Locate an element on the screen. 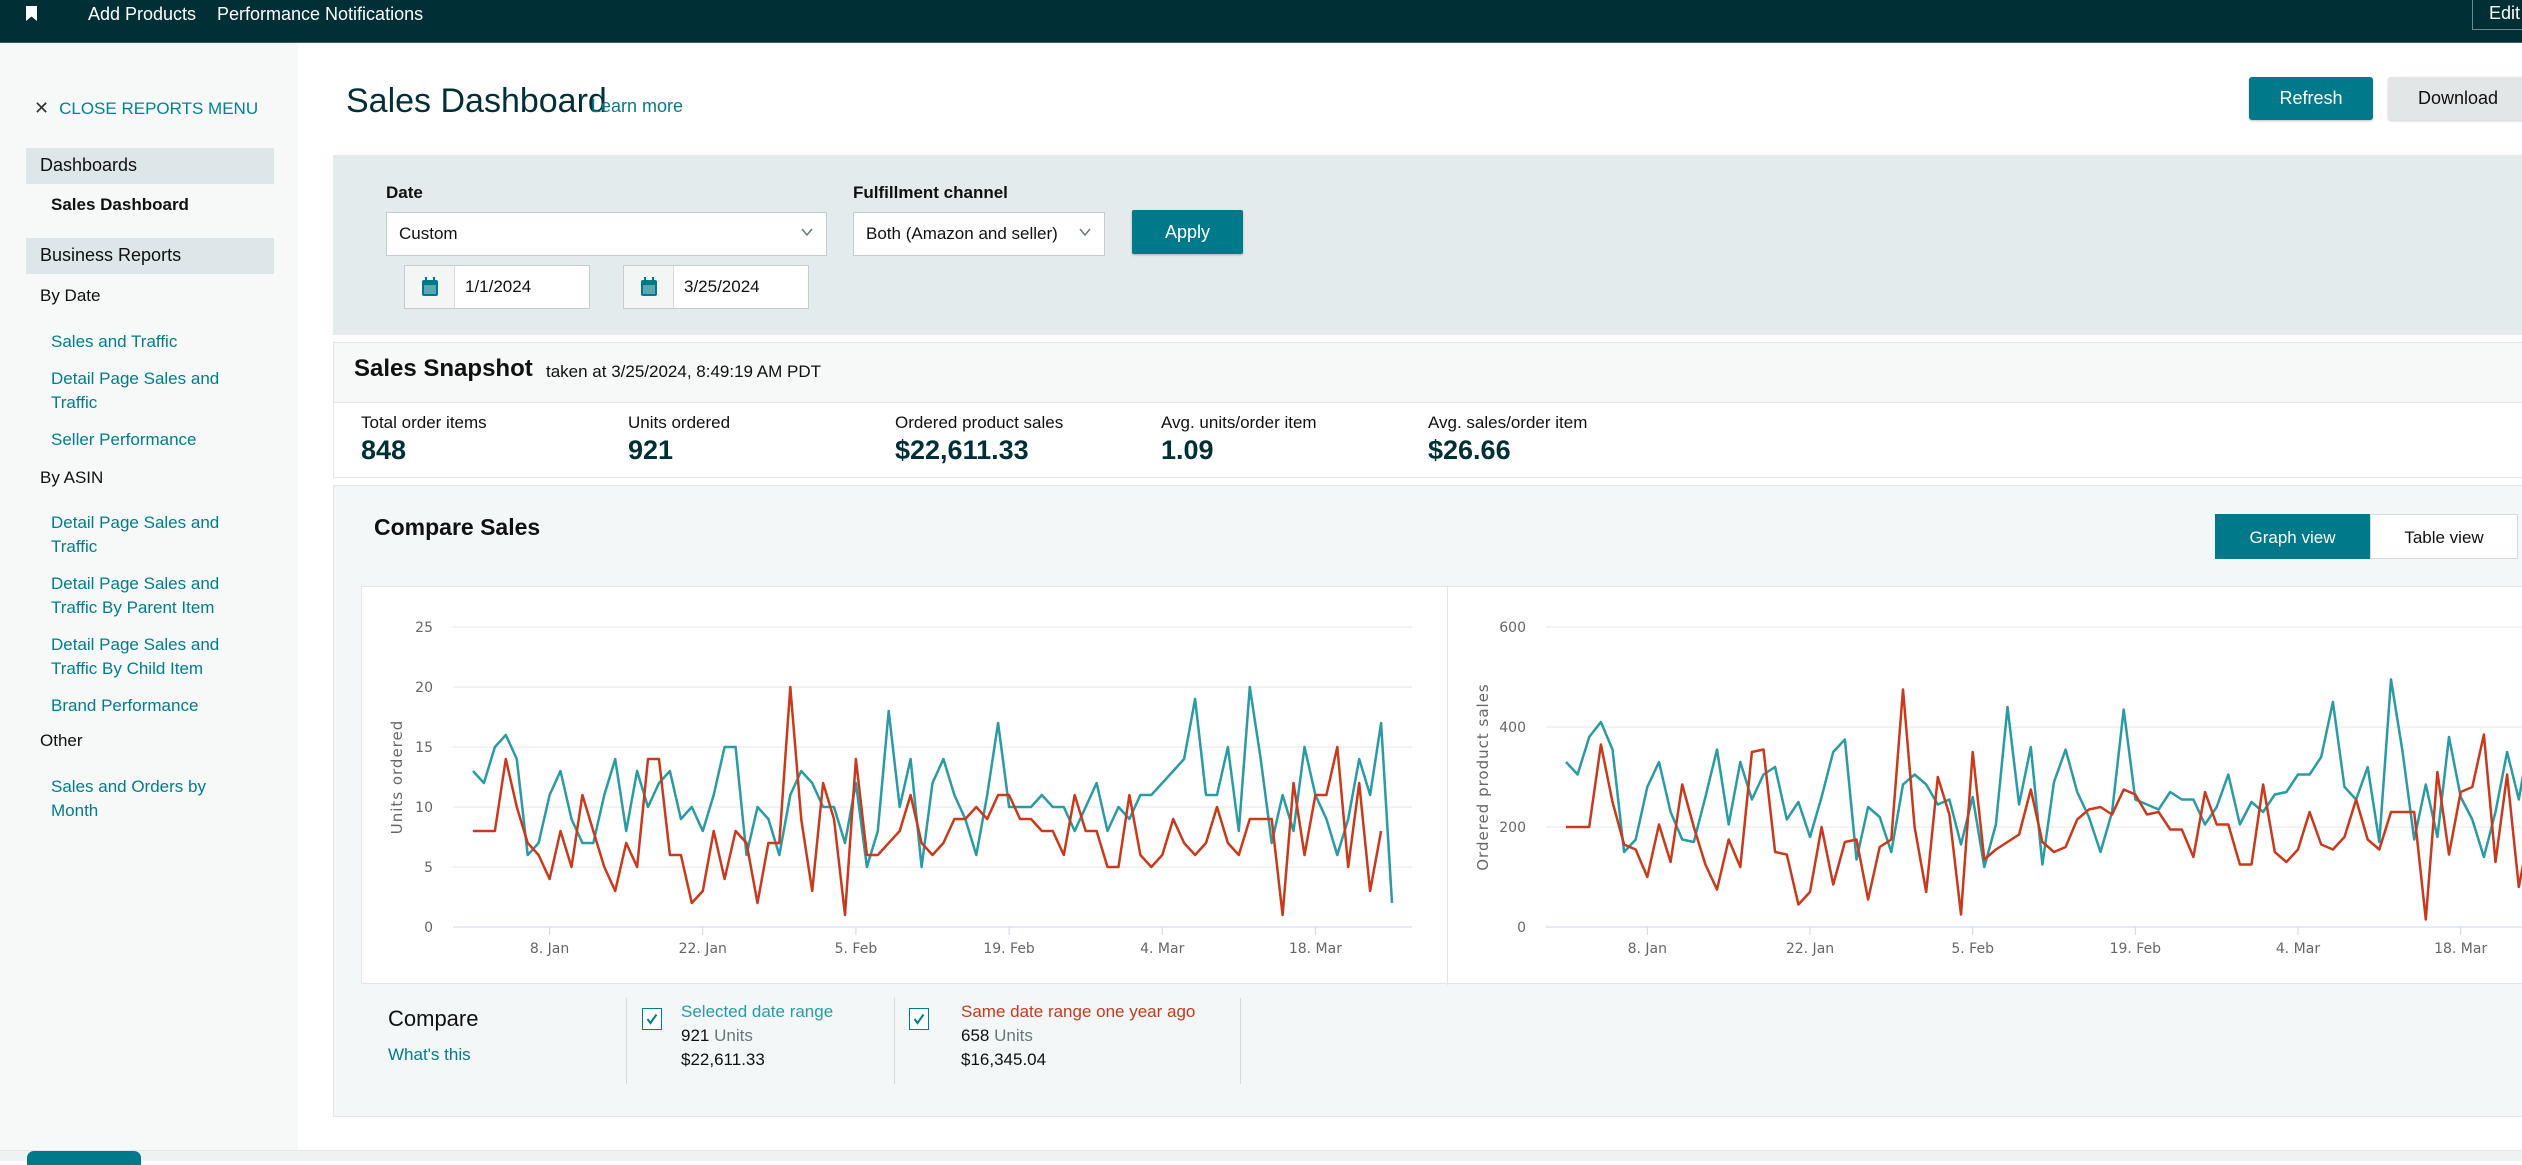 This screenshot has width=2522, height=1165. end-date-input: 3/25/2024 is located at coordinates (716, 287).